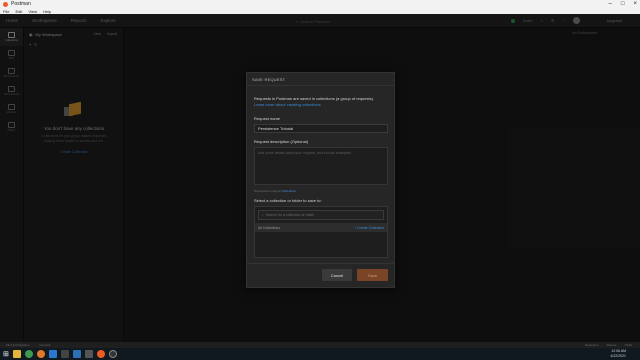  Describe the element at coordinates (6, 354) in the screenshot. I see `windows-start-icon: ⊞` at that location.